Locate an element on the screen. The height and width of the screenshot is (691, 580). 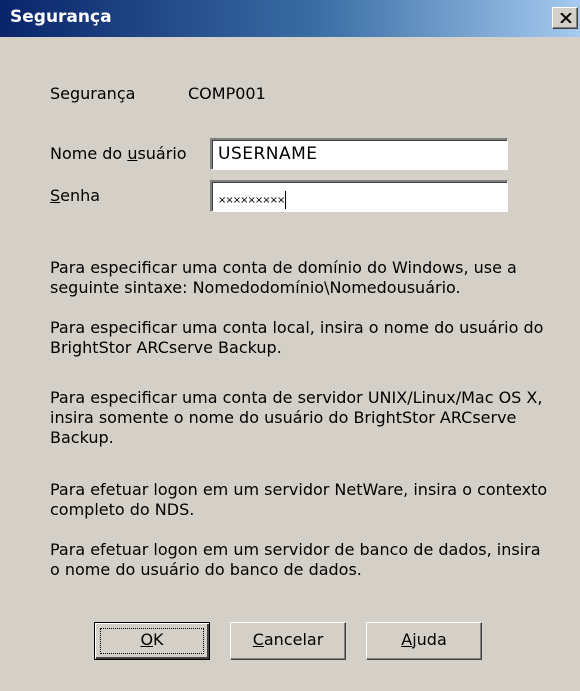
cancel-label: ancelar is located at coordinates (293, 639).